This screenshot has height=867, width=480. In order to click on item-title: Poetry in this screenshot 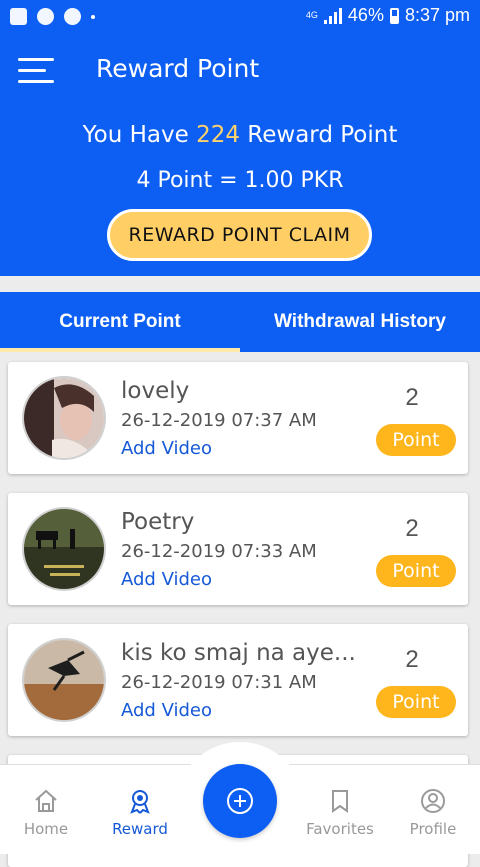, I will do `click(158, 522)`.